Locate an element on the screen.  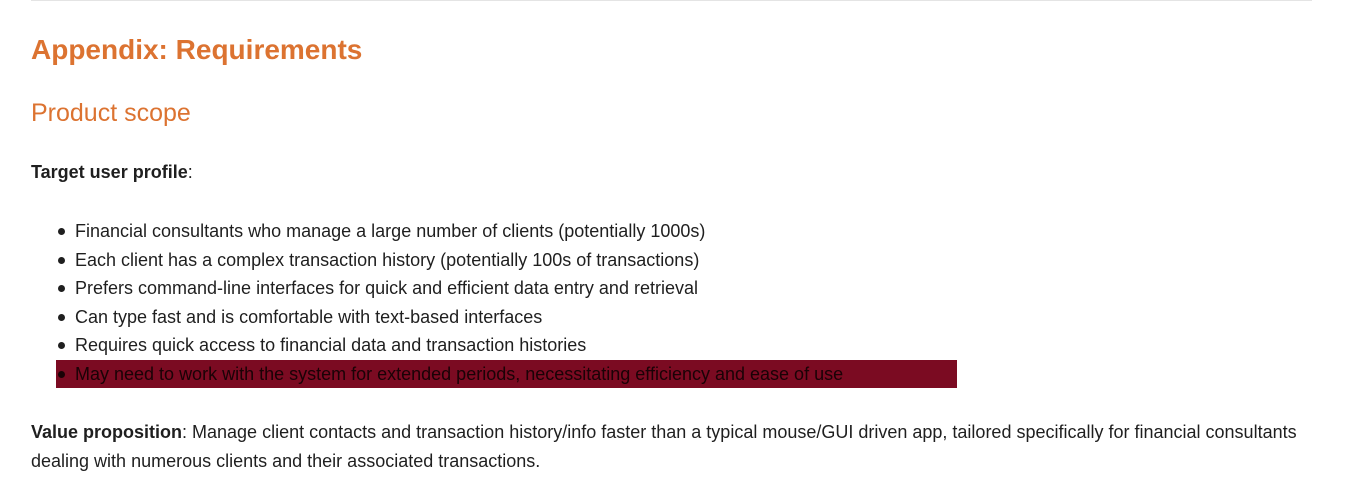
target-user-profile-colon: : is located at coordinates (190, 172).